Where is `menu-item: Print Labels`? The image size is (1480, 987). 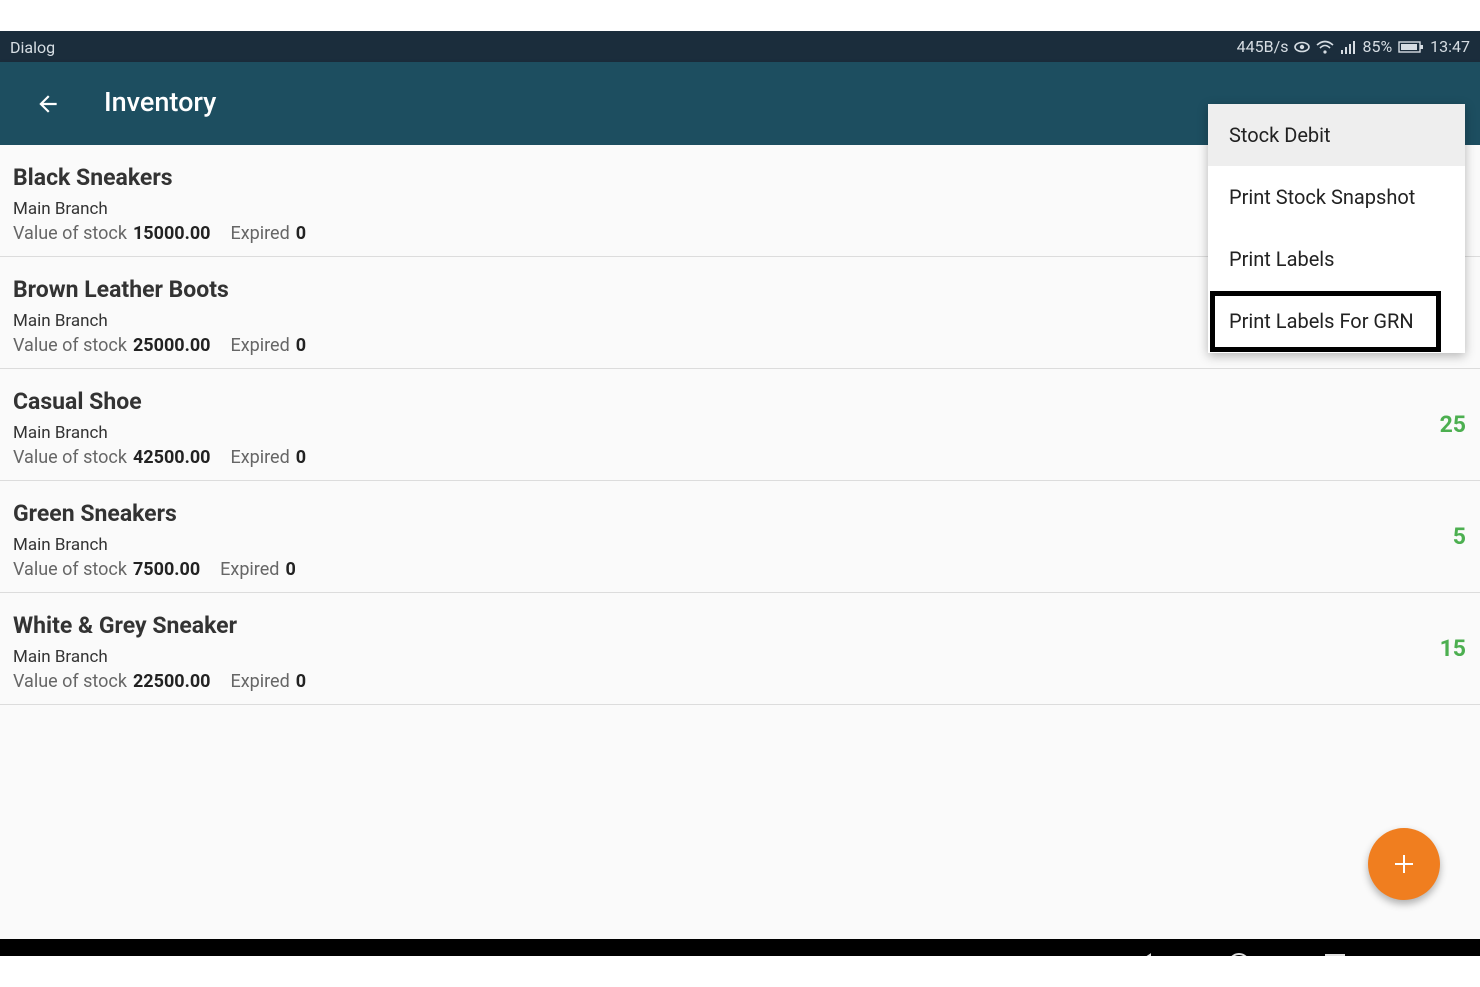
menu-item: Print Labels is located at coordinates (1336, 259).